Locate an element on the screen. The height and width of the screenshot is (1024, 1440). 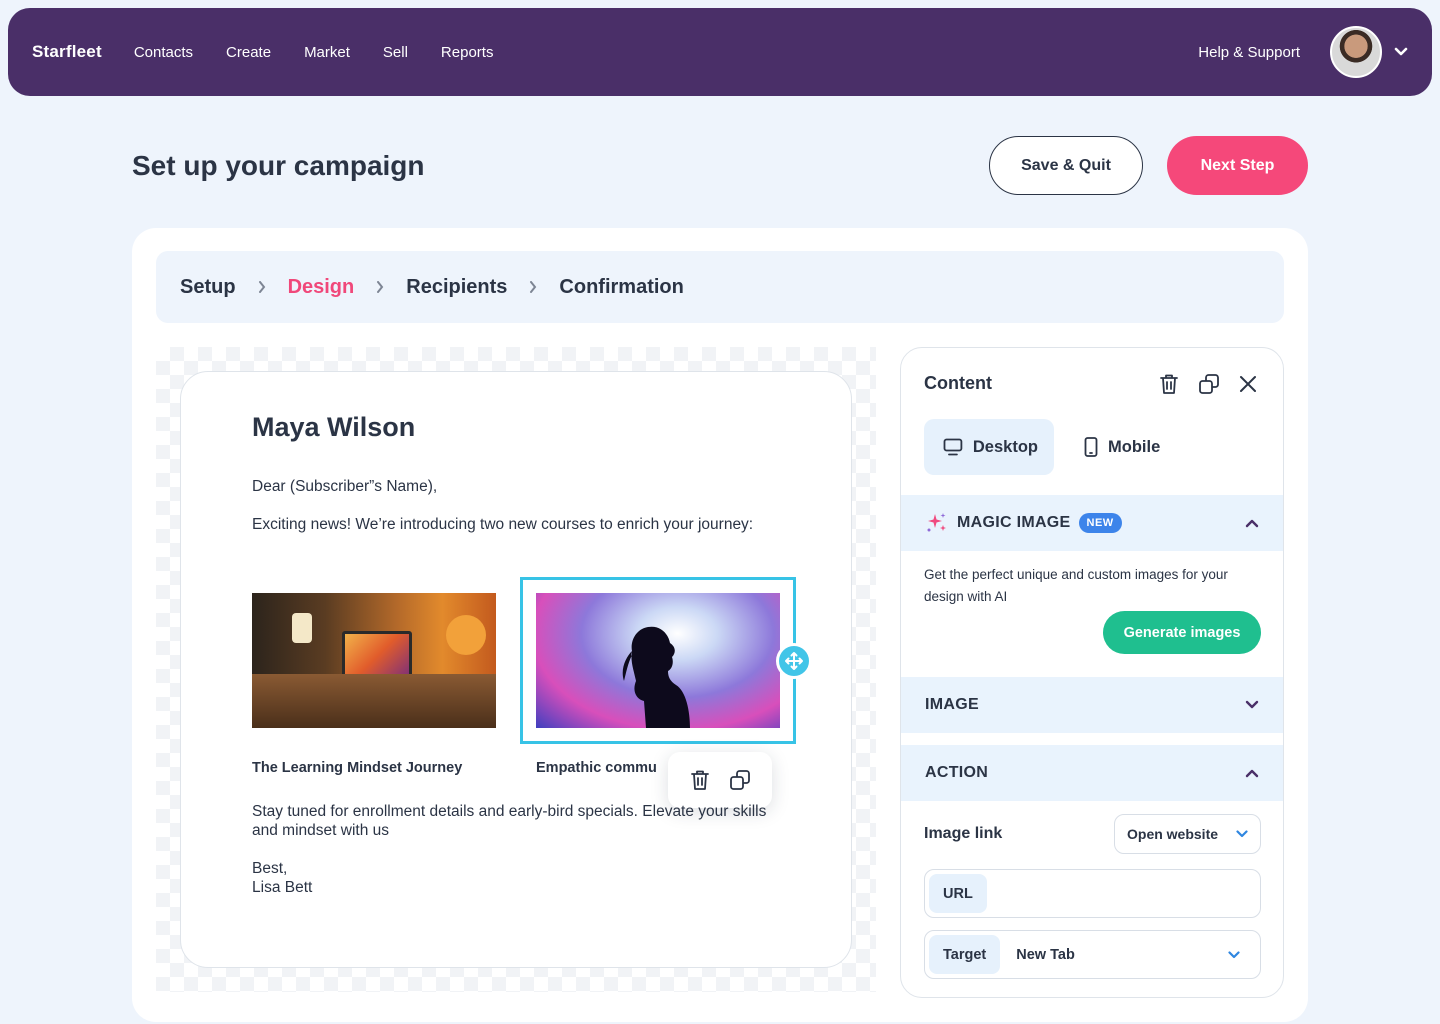
desktop-label: Desktop is located at coordinates (1005, 446).